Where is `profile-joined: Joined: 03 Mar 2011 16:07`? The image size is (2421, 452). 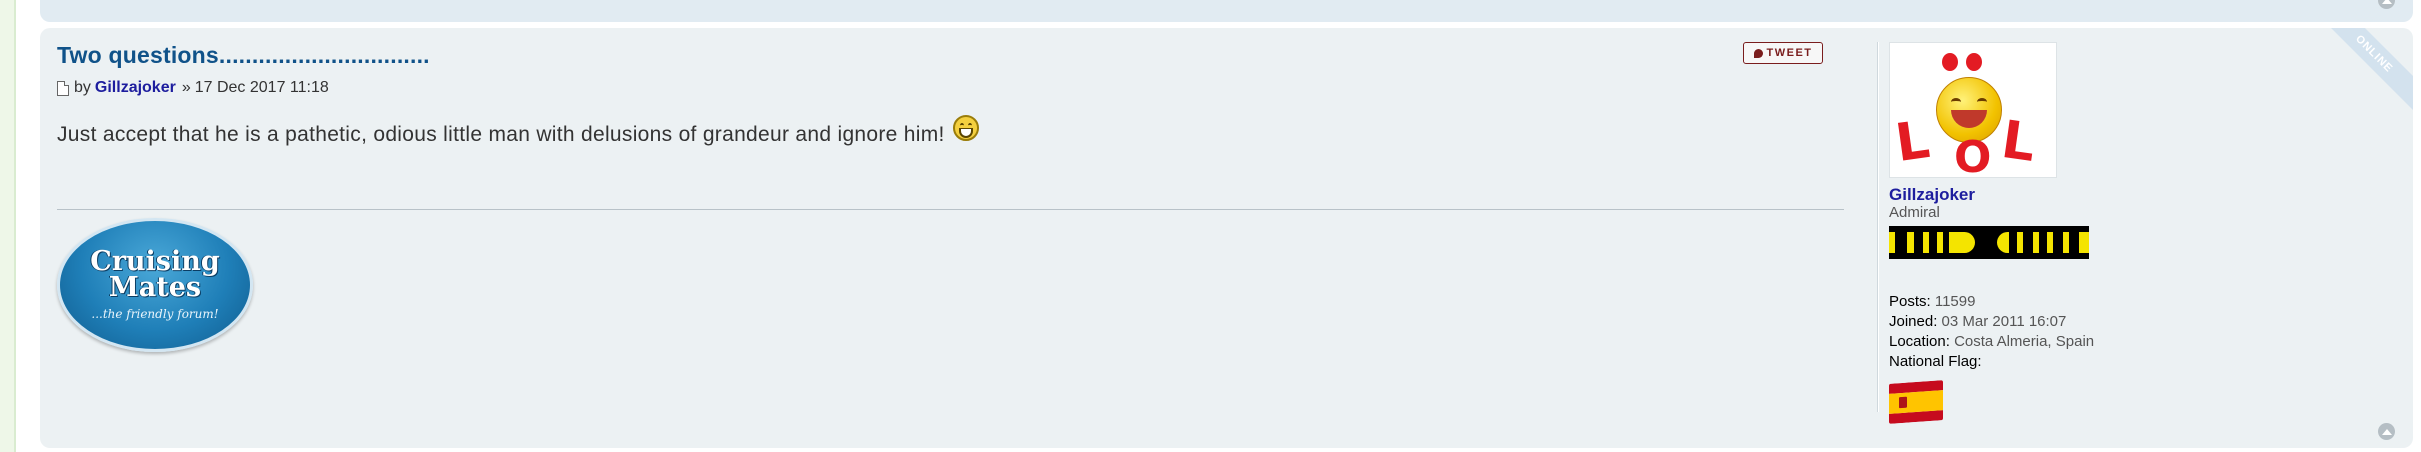
profile-joined: Joined: 03 Mar 2011 16:07 is located at coordinates (1991, 322).